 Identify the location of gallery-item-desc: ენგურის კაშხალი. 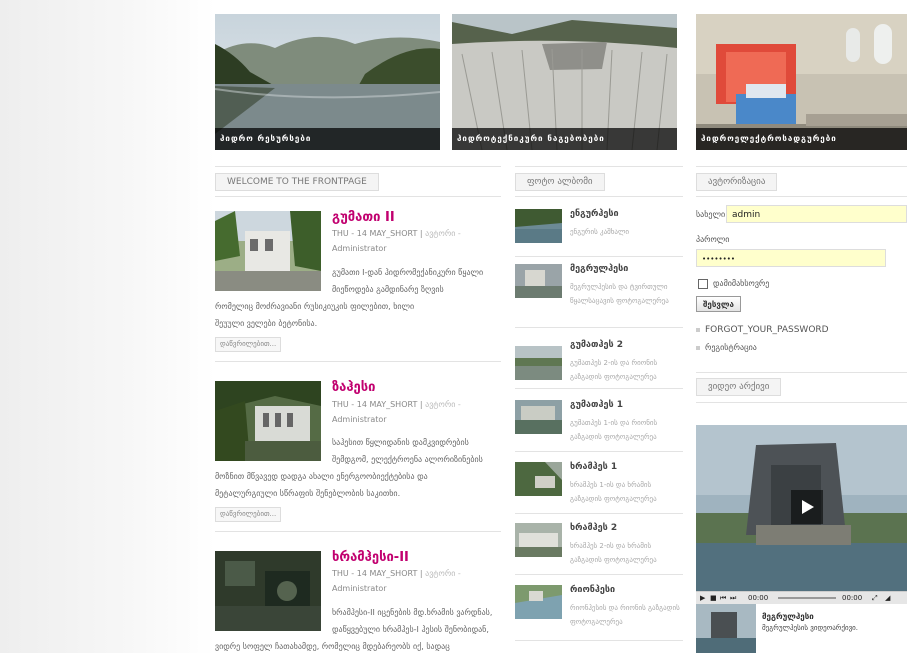
(600, 232).